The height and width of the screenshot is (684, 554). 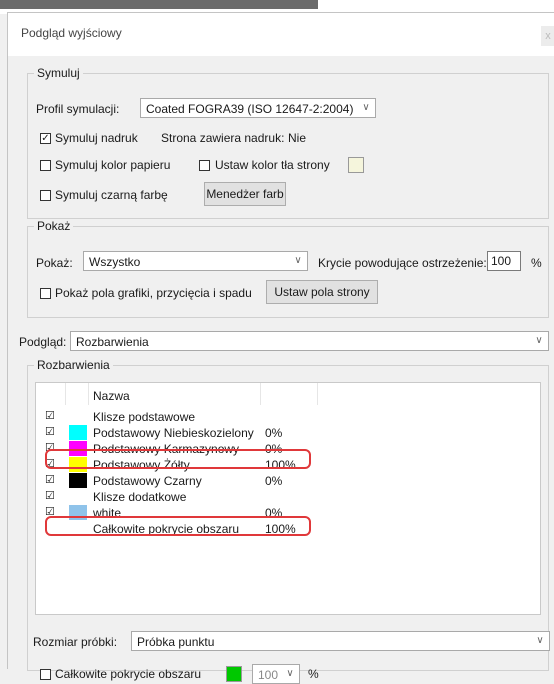 I want to click on separation-name: Klisze dodatkowe, so click(x=140, y=497).